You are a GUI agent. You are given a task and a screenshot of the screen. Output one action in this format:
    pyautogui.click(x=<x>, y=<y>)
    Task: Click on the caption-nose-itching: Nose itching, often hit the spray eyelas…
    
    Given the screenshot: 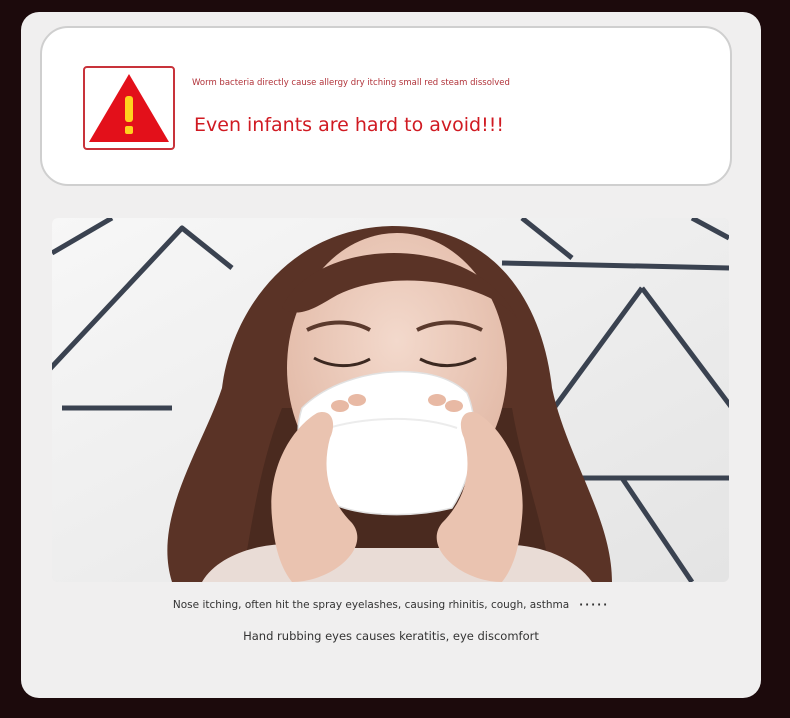 What is the action you would take?
    pyautogui.click(x=391, y=605)
    